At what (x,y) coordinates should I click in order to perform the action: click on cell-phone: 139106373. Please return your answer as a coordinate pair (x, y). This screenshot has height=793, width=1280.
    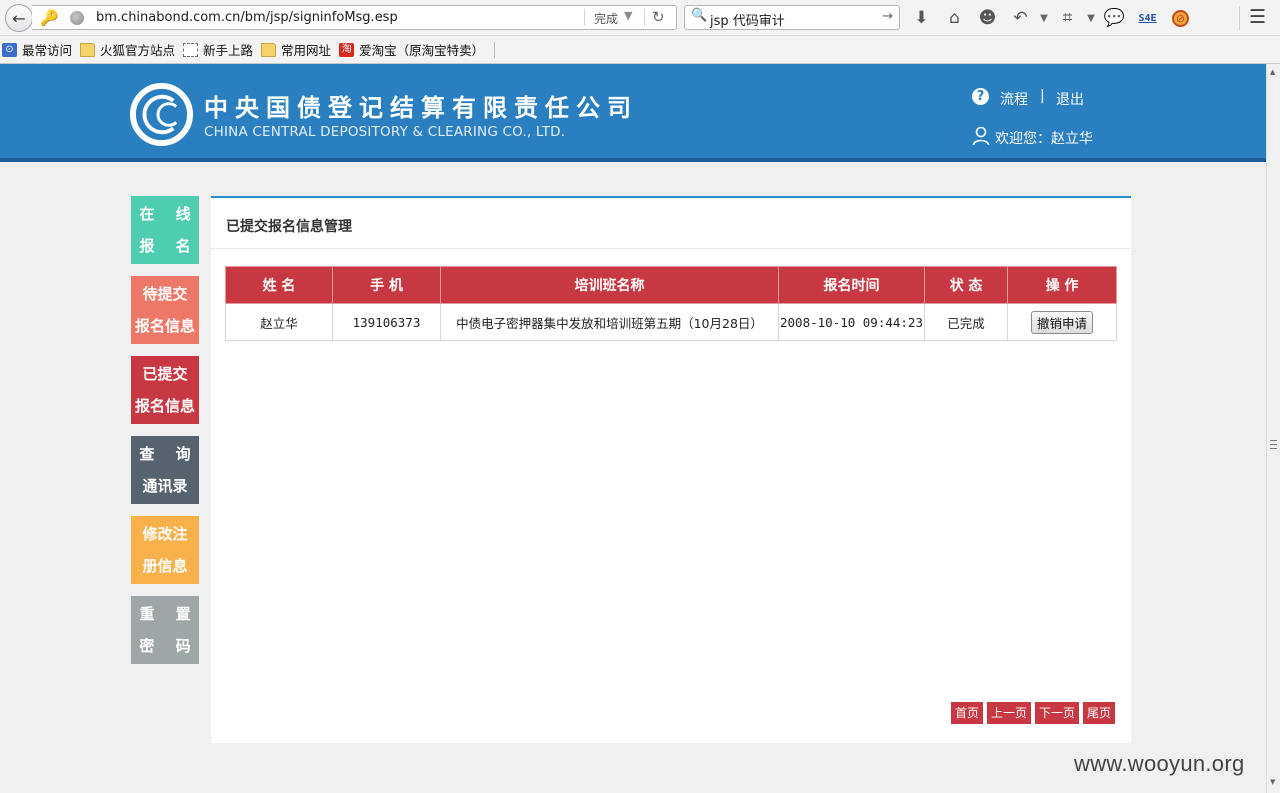
    Looking at the image, I should click on (386, 322).